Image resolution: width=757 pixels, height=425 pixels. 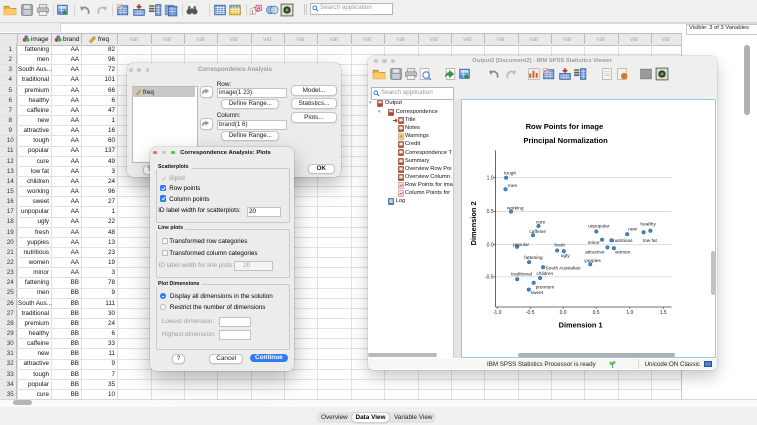 I want to click on svg-text: ugly, so click(x=565, y=256).